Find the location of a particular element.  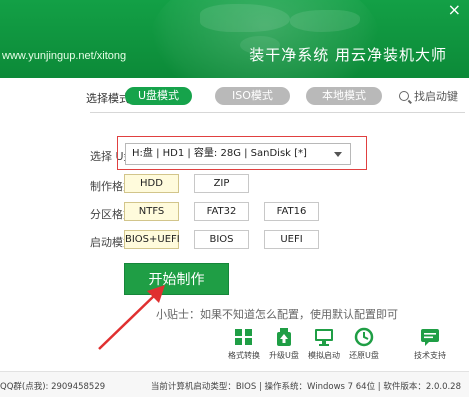

tool-tech-support: 技术支持 is located at coordinates (430, 344).